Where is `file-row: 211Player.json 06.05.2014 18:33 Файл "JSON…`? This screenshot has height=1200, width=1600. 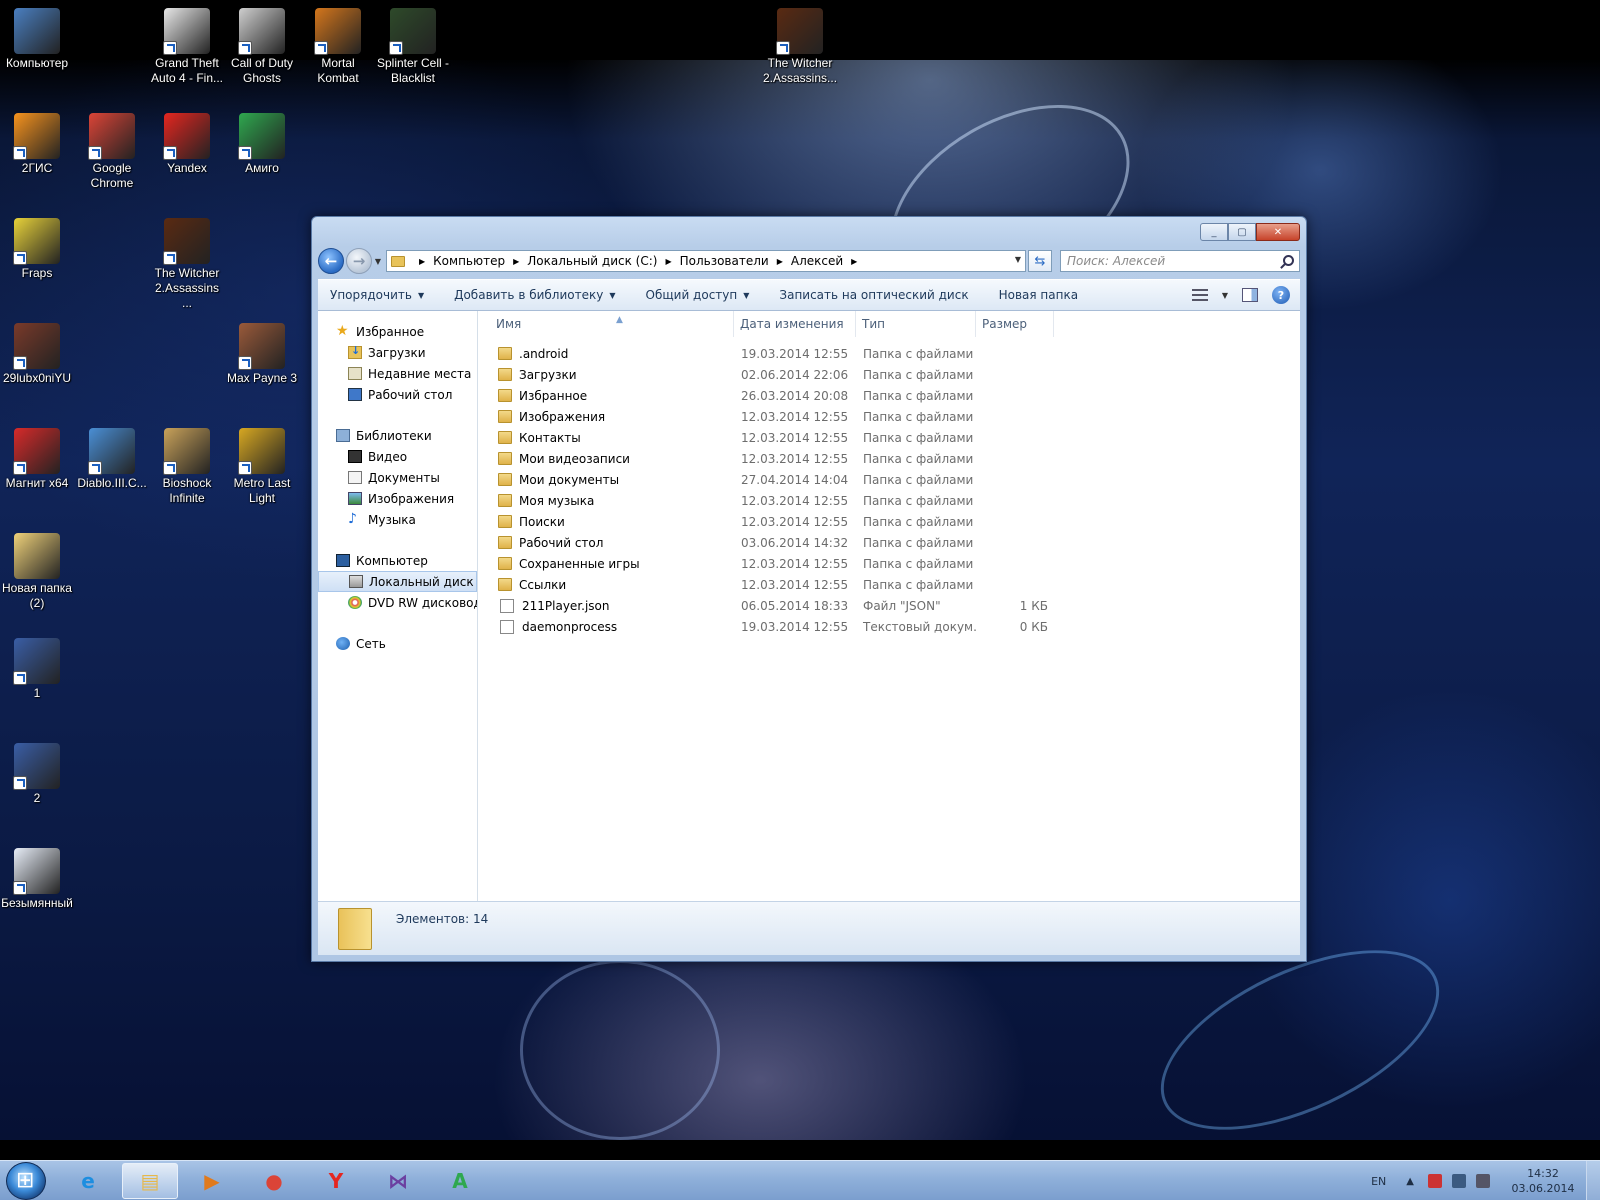
file-row: 211Player.json 06.05.2014 18:33 Файл "JSON… is located at coordinates (778, 605).